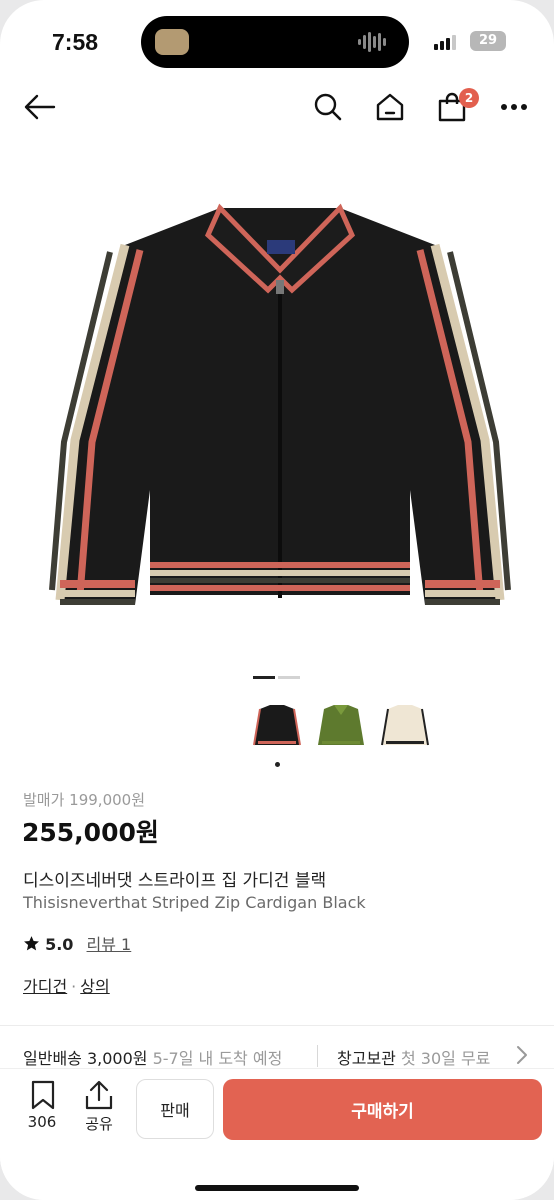 The width and height of the screenshot is (554, 1200). What do you see at coordinates (85, 1058) in the screenshot?
I see `shipping-label: 일반배송 3,000원` at bounding box center [85, 1058].